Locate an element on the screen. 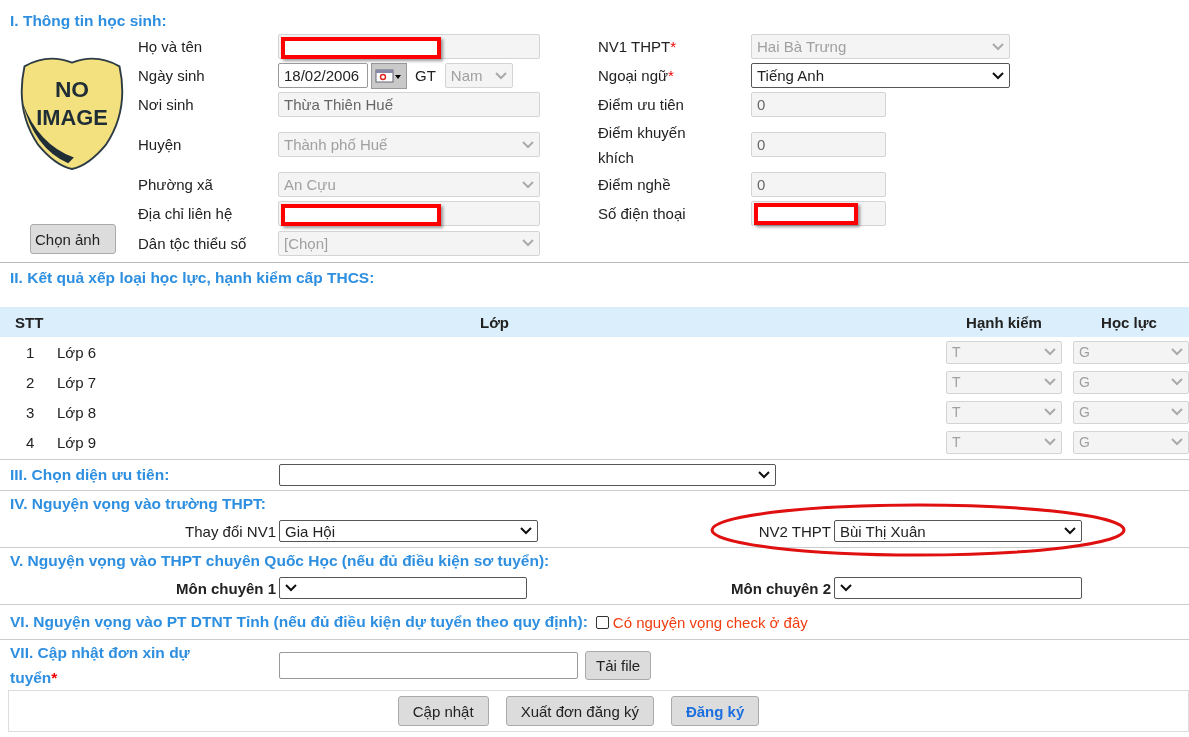 The width and height of the screenshot is (1189, 737). date-field: 18/02/2006 is located at coordinates (323, 75).